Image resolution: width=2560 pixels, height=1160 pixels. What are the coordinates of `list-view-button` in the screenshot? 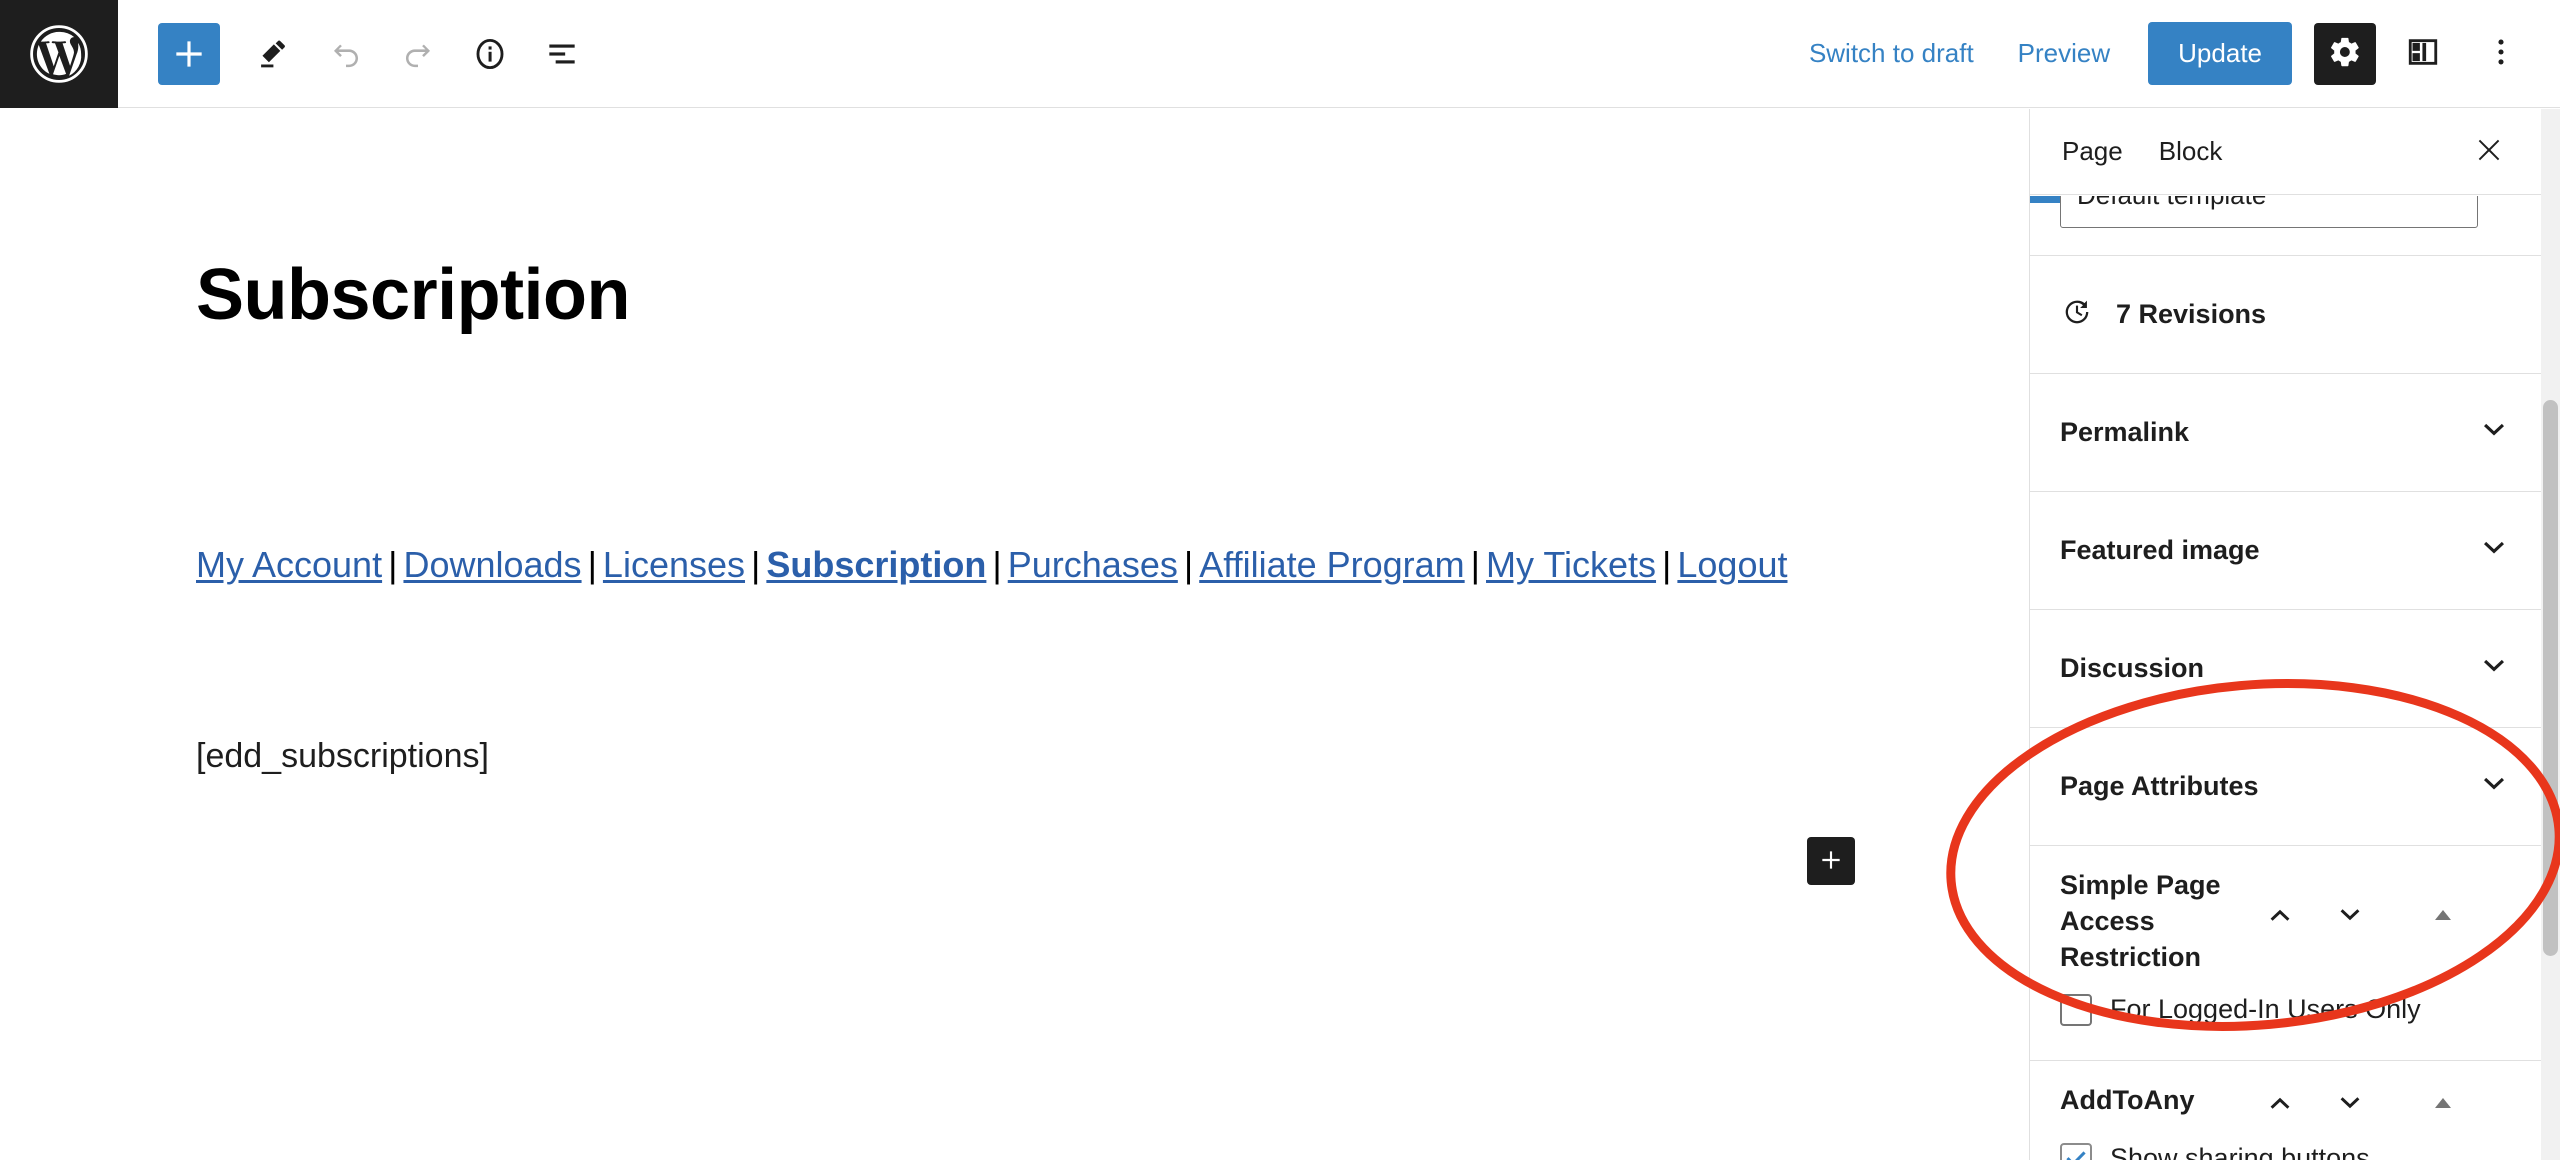 It's located at (562, 54).